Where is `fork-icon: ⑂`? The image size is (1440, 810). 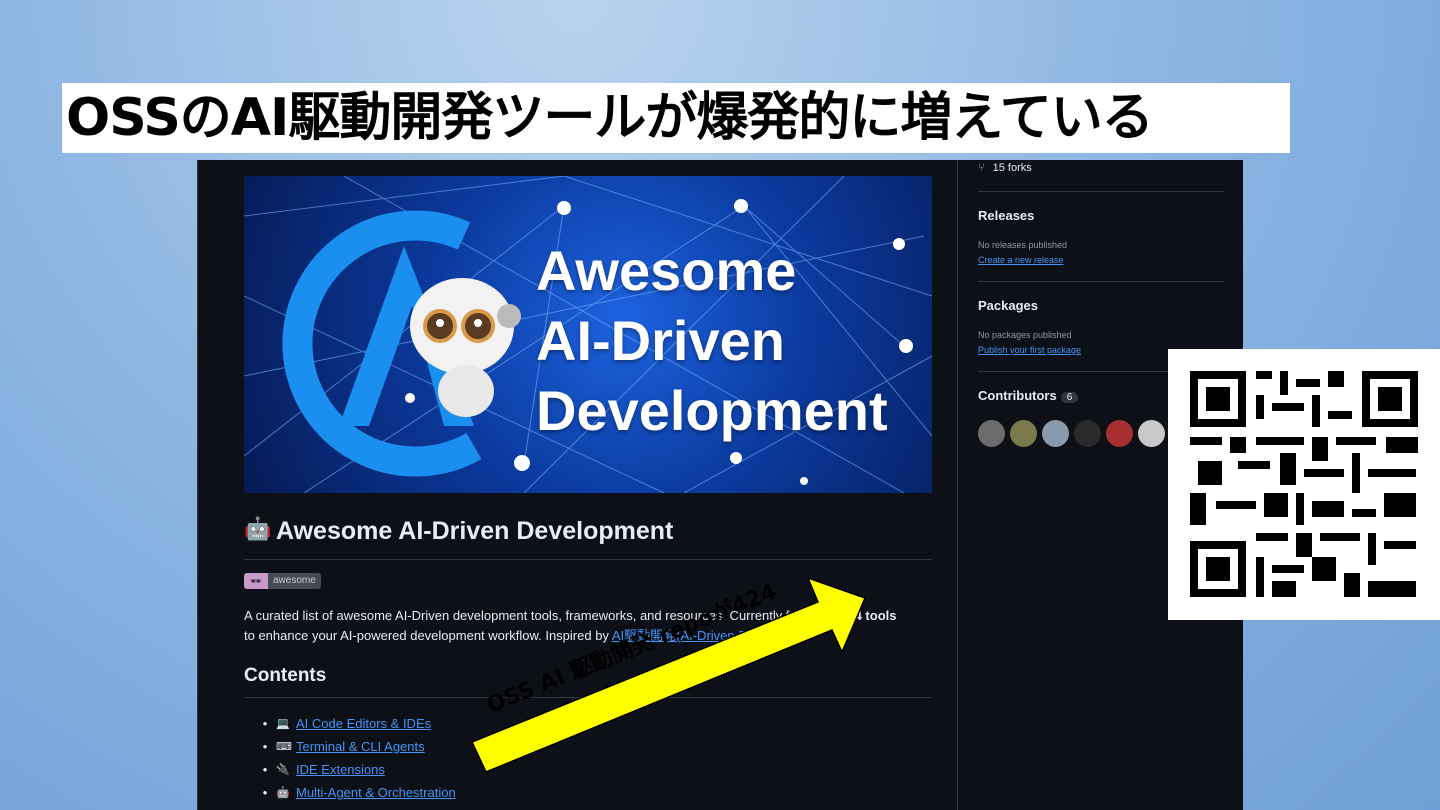 fork-icon: ⑂ is located at coordinates (981, 168).